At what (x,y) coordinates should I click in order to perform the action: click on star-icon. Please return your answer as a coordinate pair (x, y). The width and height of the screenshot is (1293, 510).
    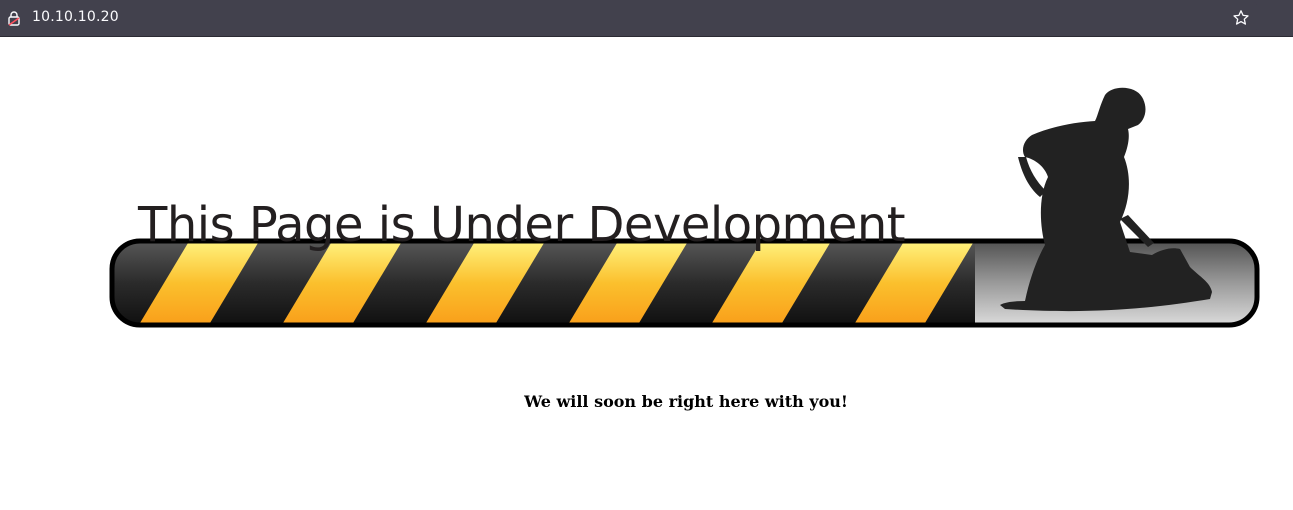
    Looking at the image, I should click on (1241, 18).